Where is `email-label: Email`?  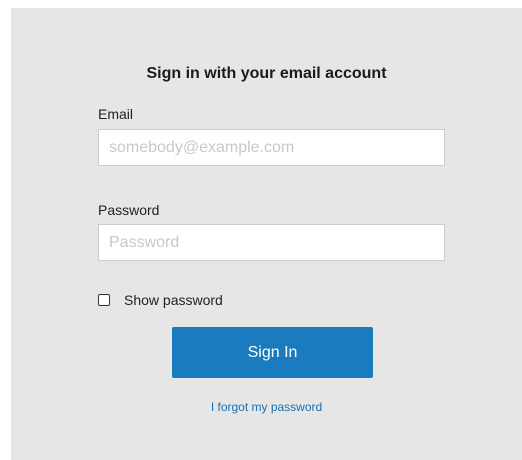
email-label: Email is located at coordinates (116, 114).